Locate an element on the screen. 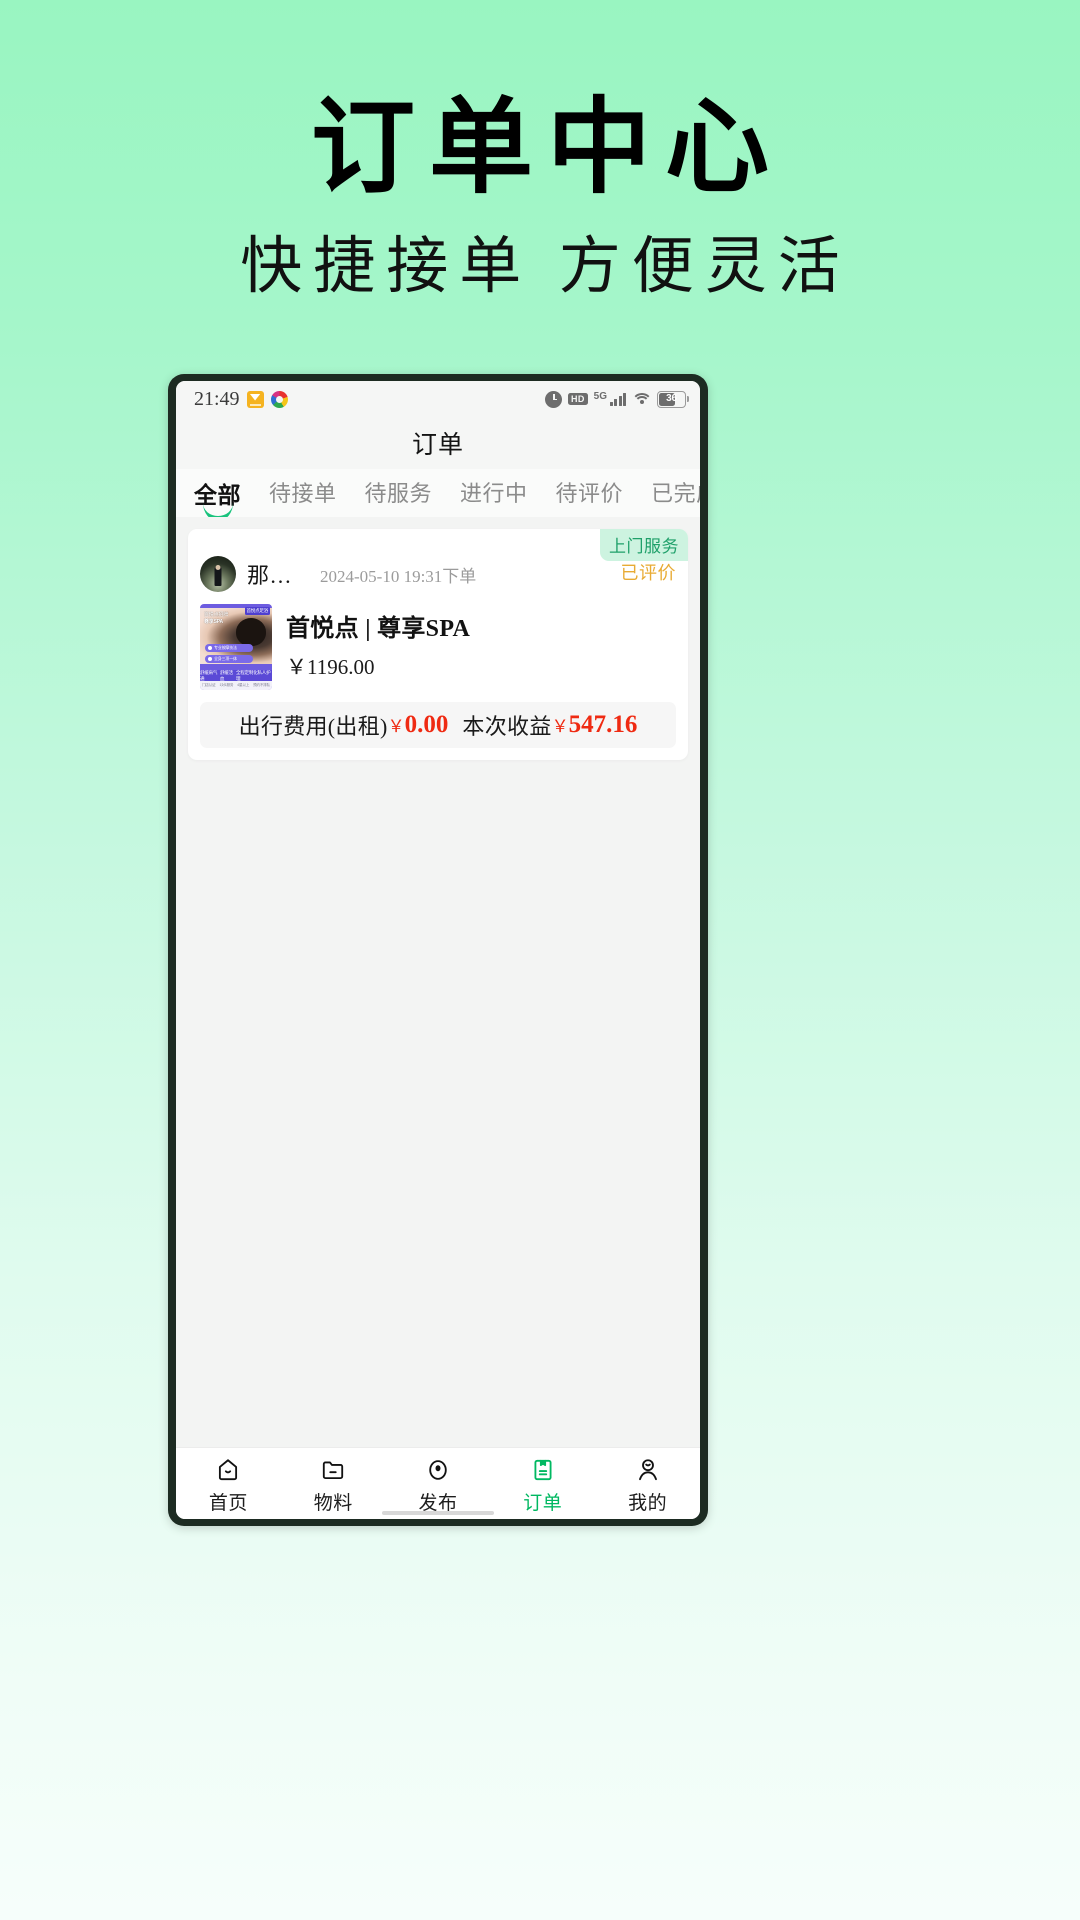 The width and height of the screenshot is (1080, 1920). order-status: 已评价 is located at coordinates (648, 573).